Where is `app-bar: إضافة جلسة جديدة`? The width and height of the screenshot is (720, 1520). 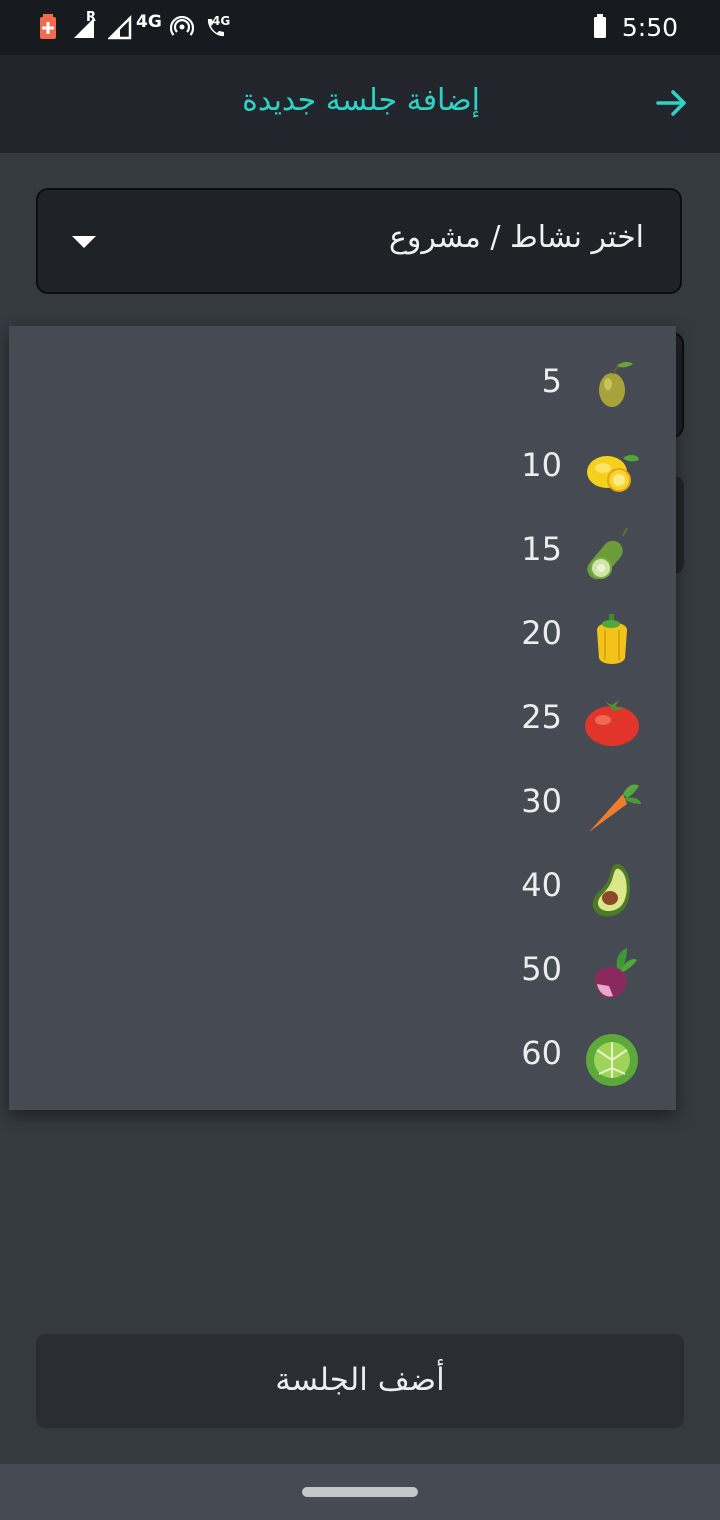 app-bar: إضافة جلسة جديدة is located at coordinates (360, 104).